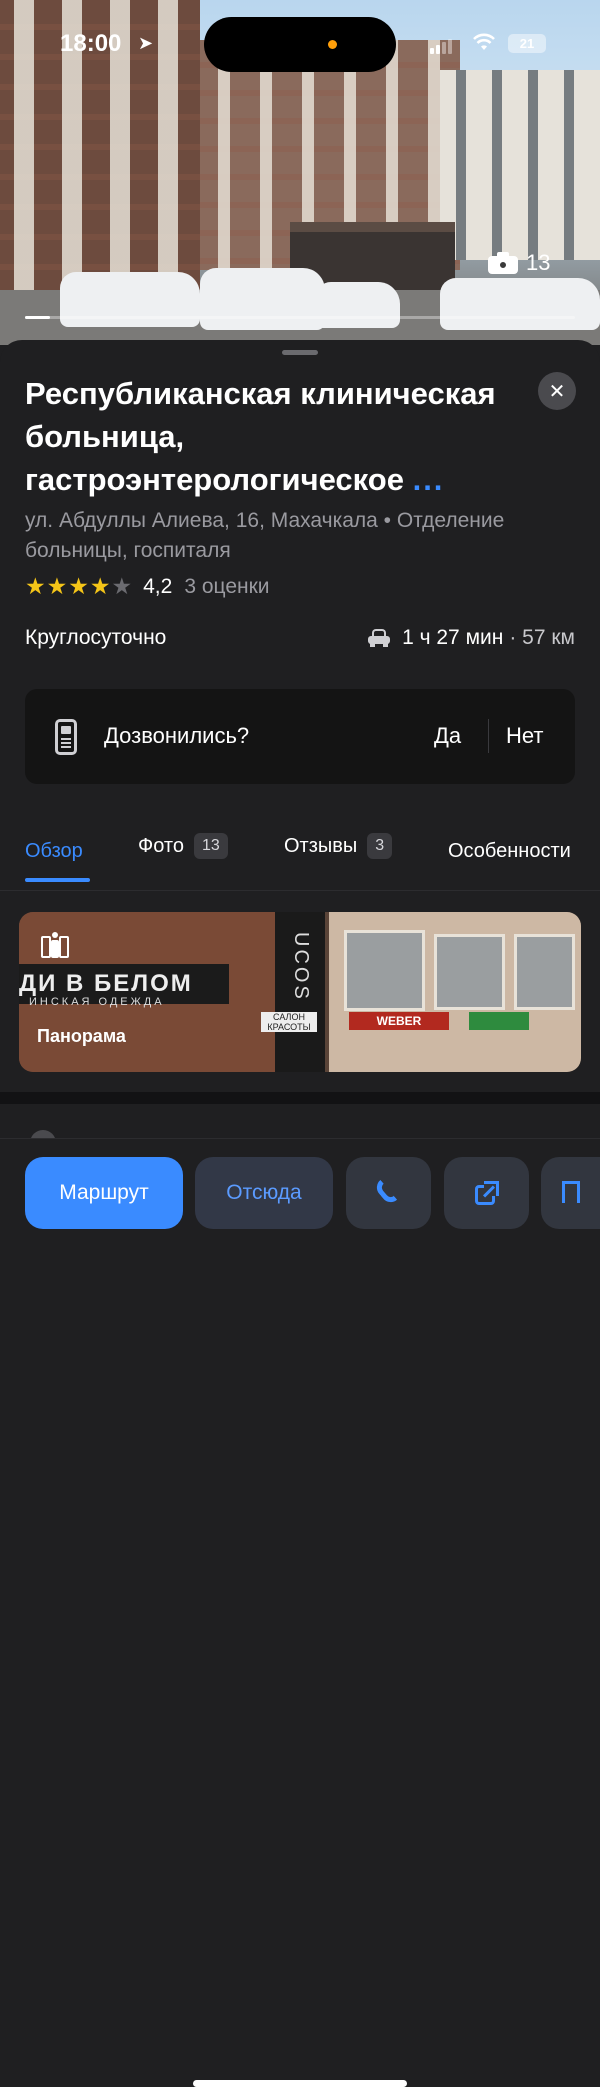 This screenshot has height=2087, width=600. What do you see at coordinates (57, 880) in the screenshot?
I see `active-tab-indicator` at bounding box center [57, 880].